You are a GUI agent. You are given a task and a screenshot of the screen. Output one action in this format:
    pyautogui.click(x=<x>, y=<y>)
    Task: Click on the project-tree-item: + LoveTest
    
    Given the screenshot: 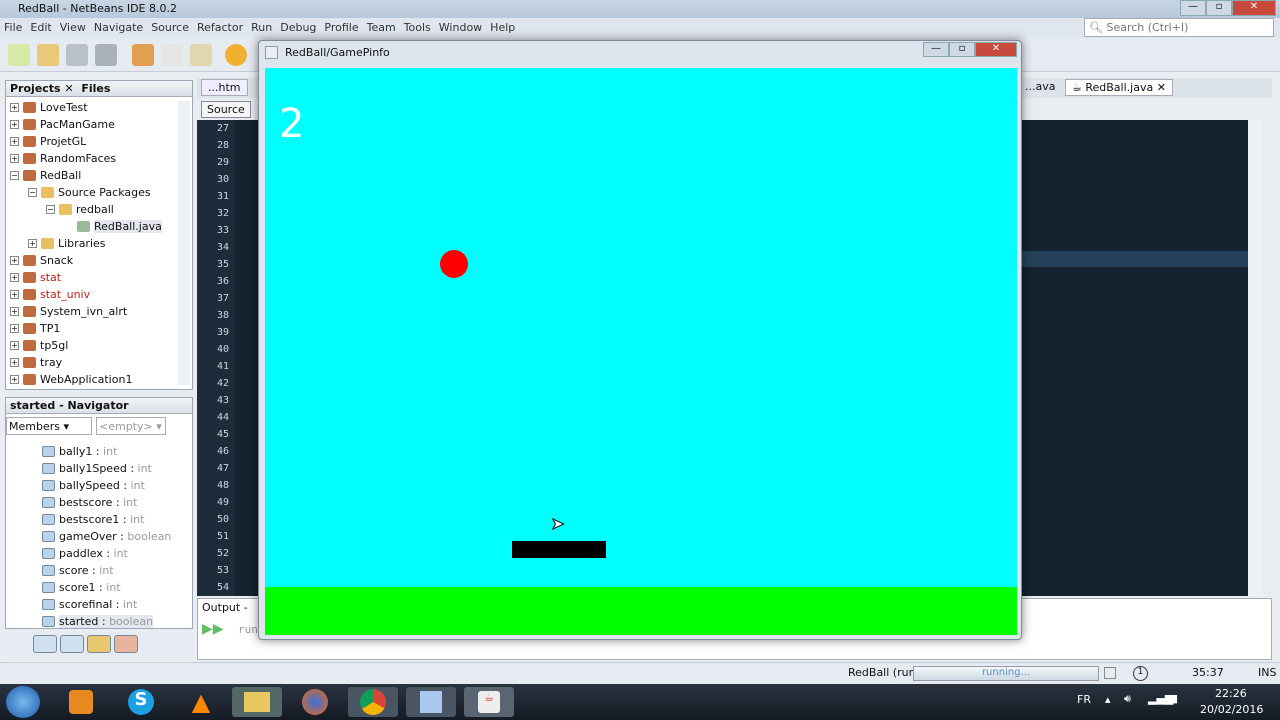 What is the action you would take?
    pyautogui.click(x=49, y=107)
    